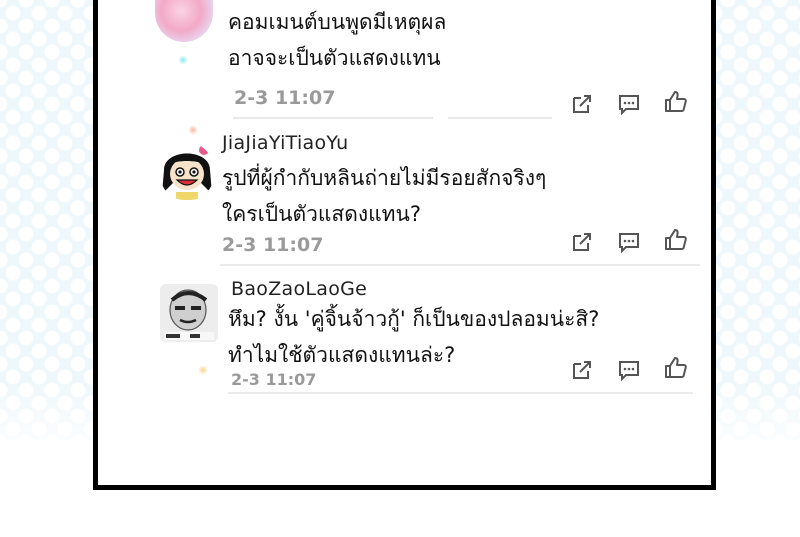 The height and width of the screenshot is (537, 800). I want to click on username: JiaJiaYiTiaoYu, so click(285, 143).